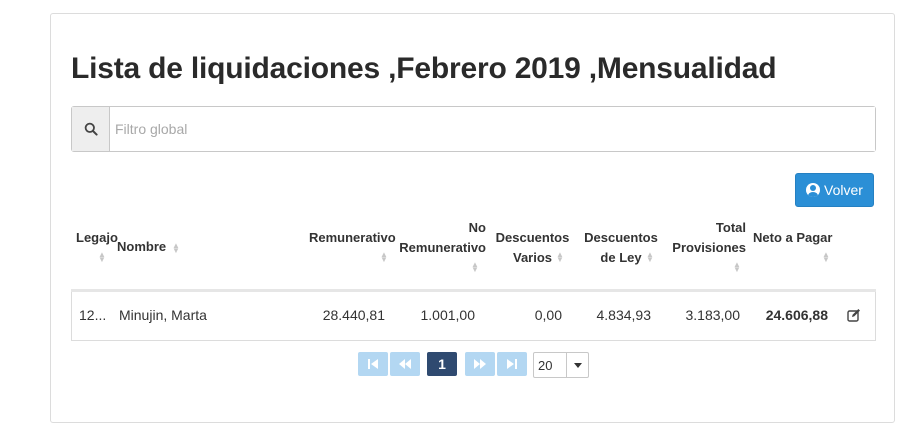  I want to click on chevron-down-icon, so click(577, 365).